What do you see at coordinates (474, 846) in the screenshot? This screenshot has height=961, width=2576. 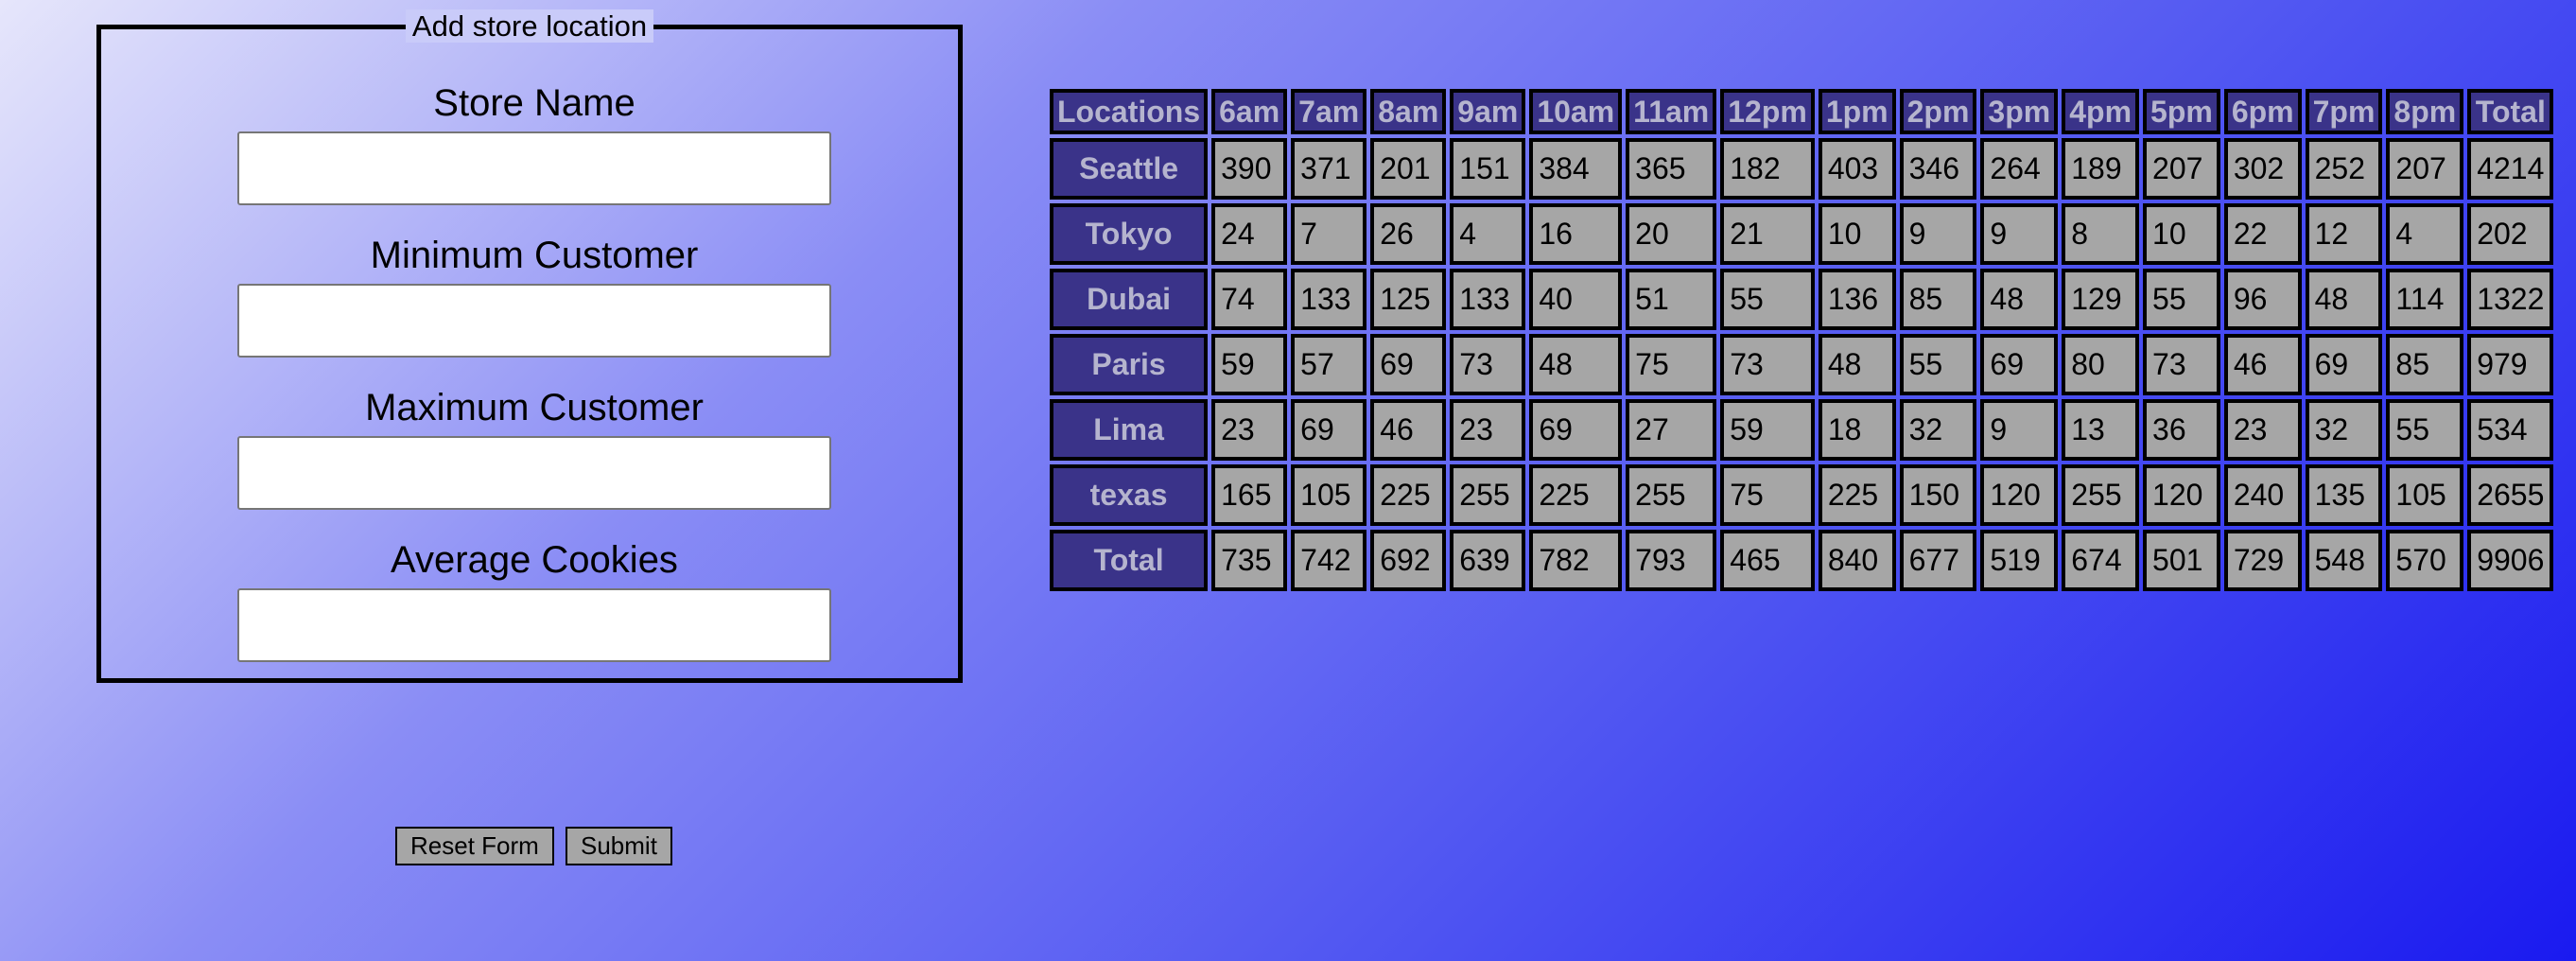 I see `reset-form-button: Reset Form` at bounding box center [474, 846].